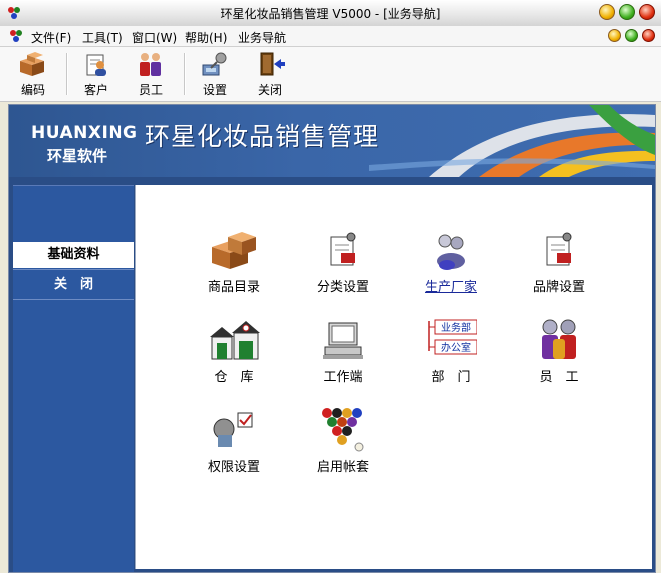 This screenshot has height=573, width=661. I want to click on department-sub-label: 业务部, so click(456, 327).